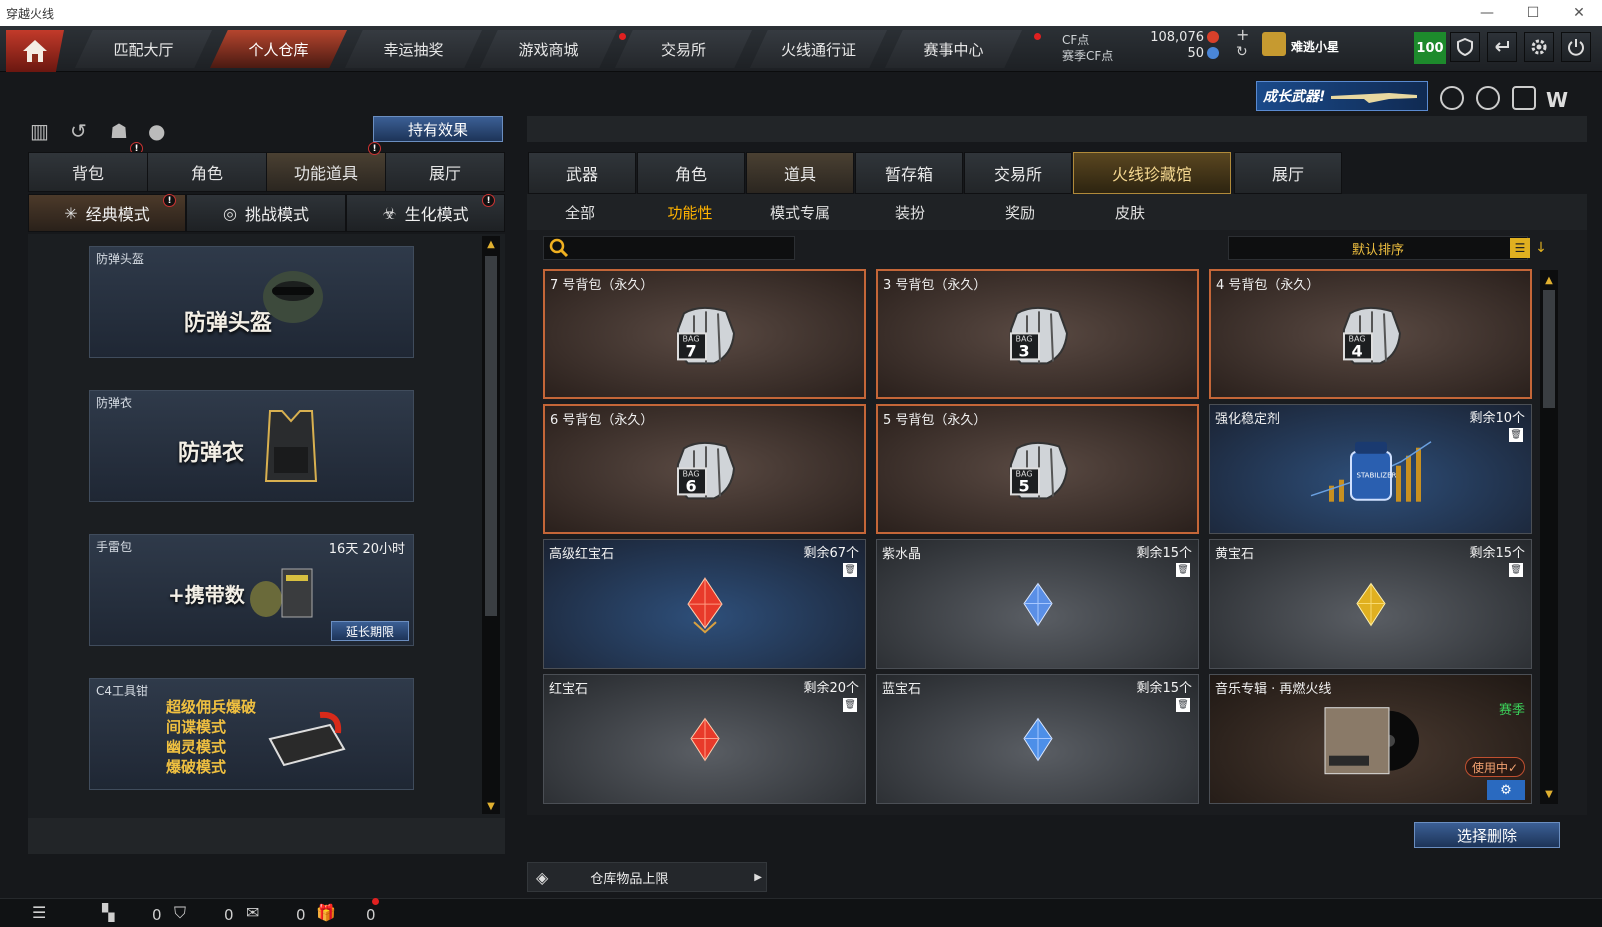 The image size is (1602, 927). Describe the element at coordinates (1018, 173) in the screenshot. I see `tab-exchange-right: 交易所` at that location.